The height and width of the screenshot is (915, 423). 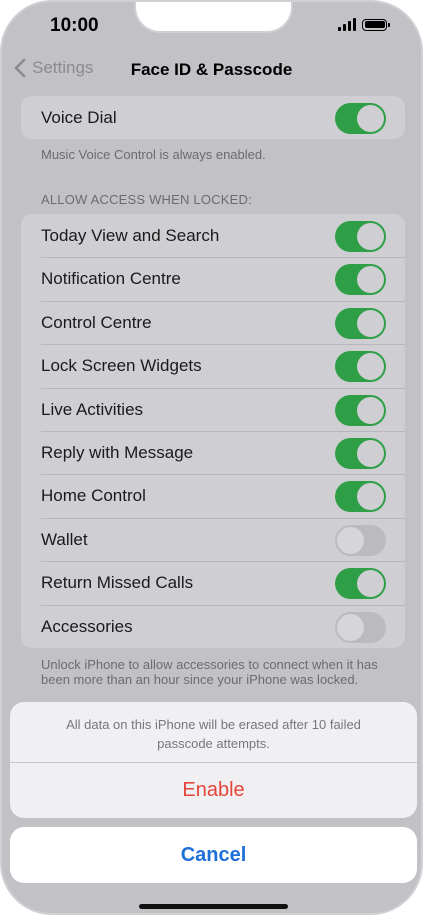 I want to click on page-title: Face ID & Passcode, so click(x=211, y=69).